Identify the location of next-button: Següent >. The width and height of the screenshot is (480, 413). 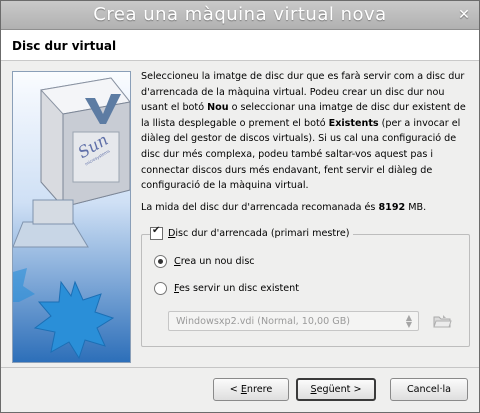
(336, 389).